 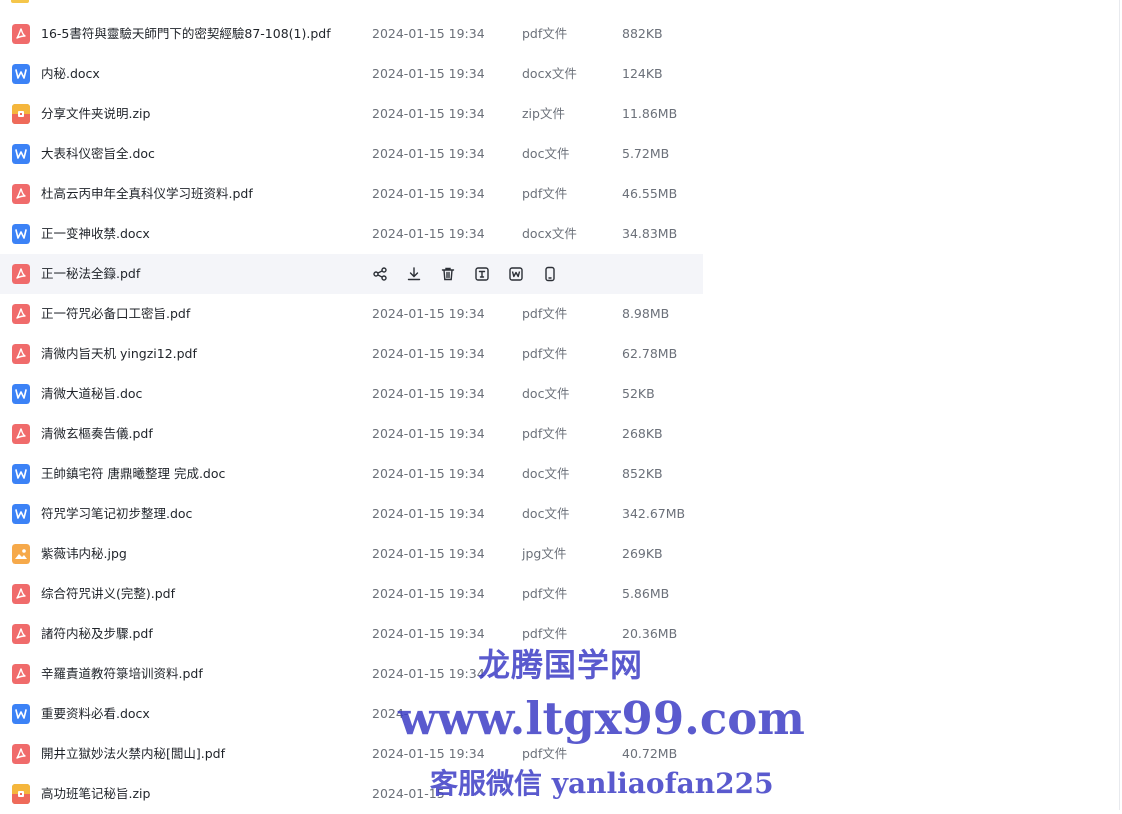 What do you see at coordinates (642, 73) in the screenshot?
I see `file-size: 124KB` at bounding box center [642, 73].